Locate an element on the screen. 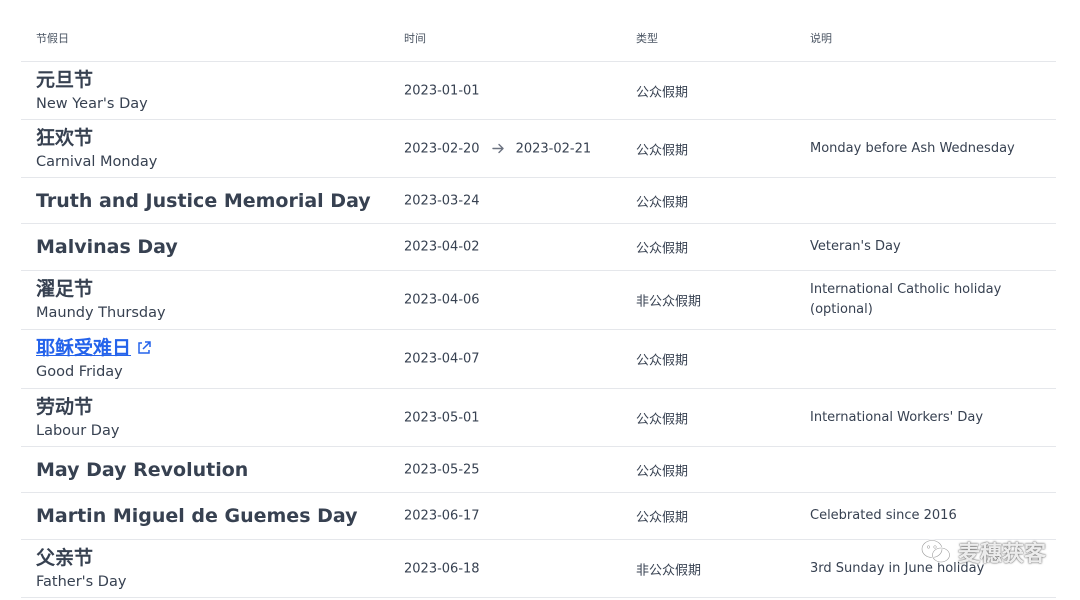 The image size is (1080, 600). holiday-name-en: Truth and Justice Memorial Day is located at coordinates (203, 200).